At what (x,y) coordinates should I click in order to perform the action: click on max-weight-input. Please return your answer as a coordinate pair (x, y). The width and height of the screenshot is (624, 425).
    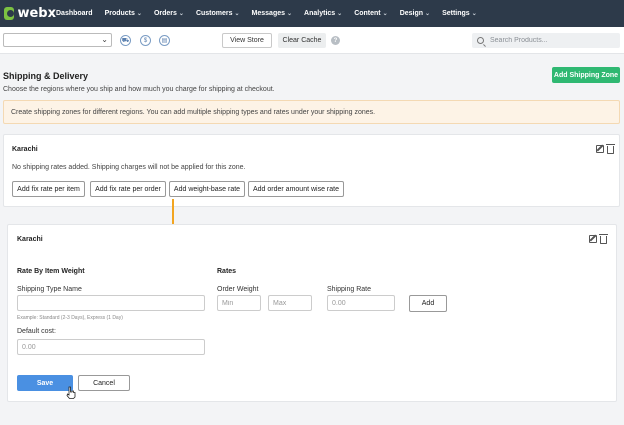
    Looking at the image, I should click on (290, 303).